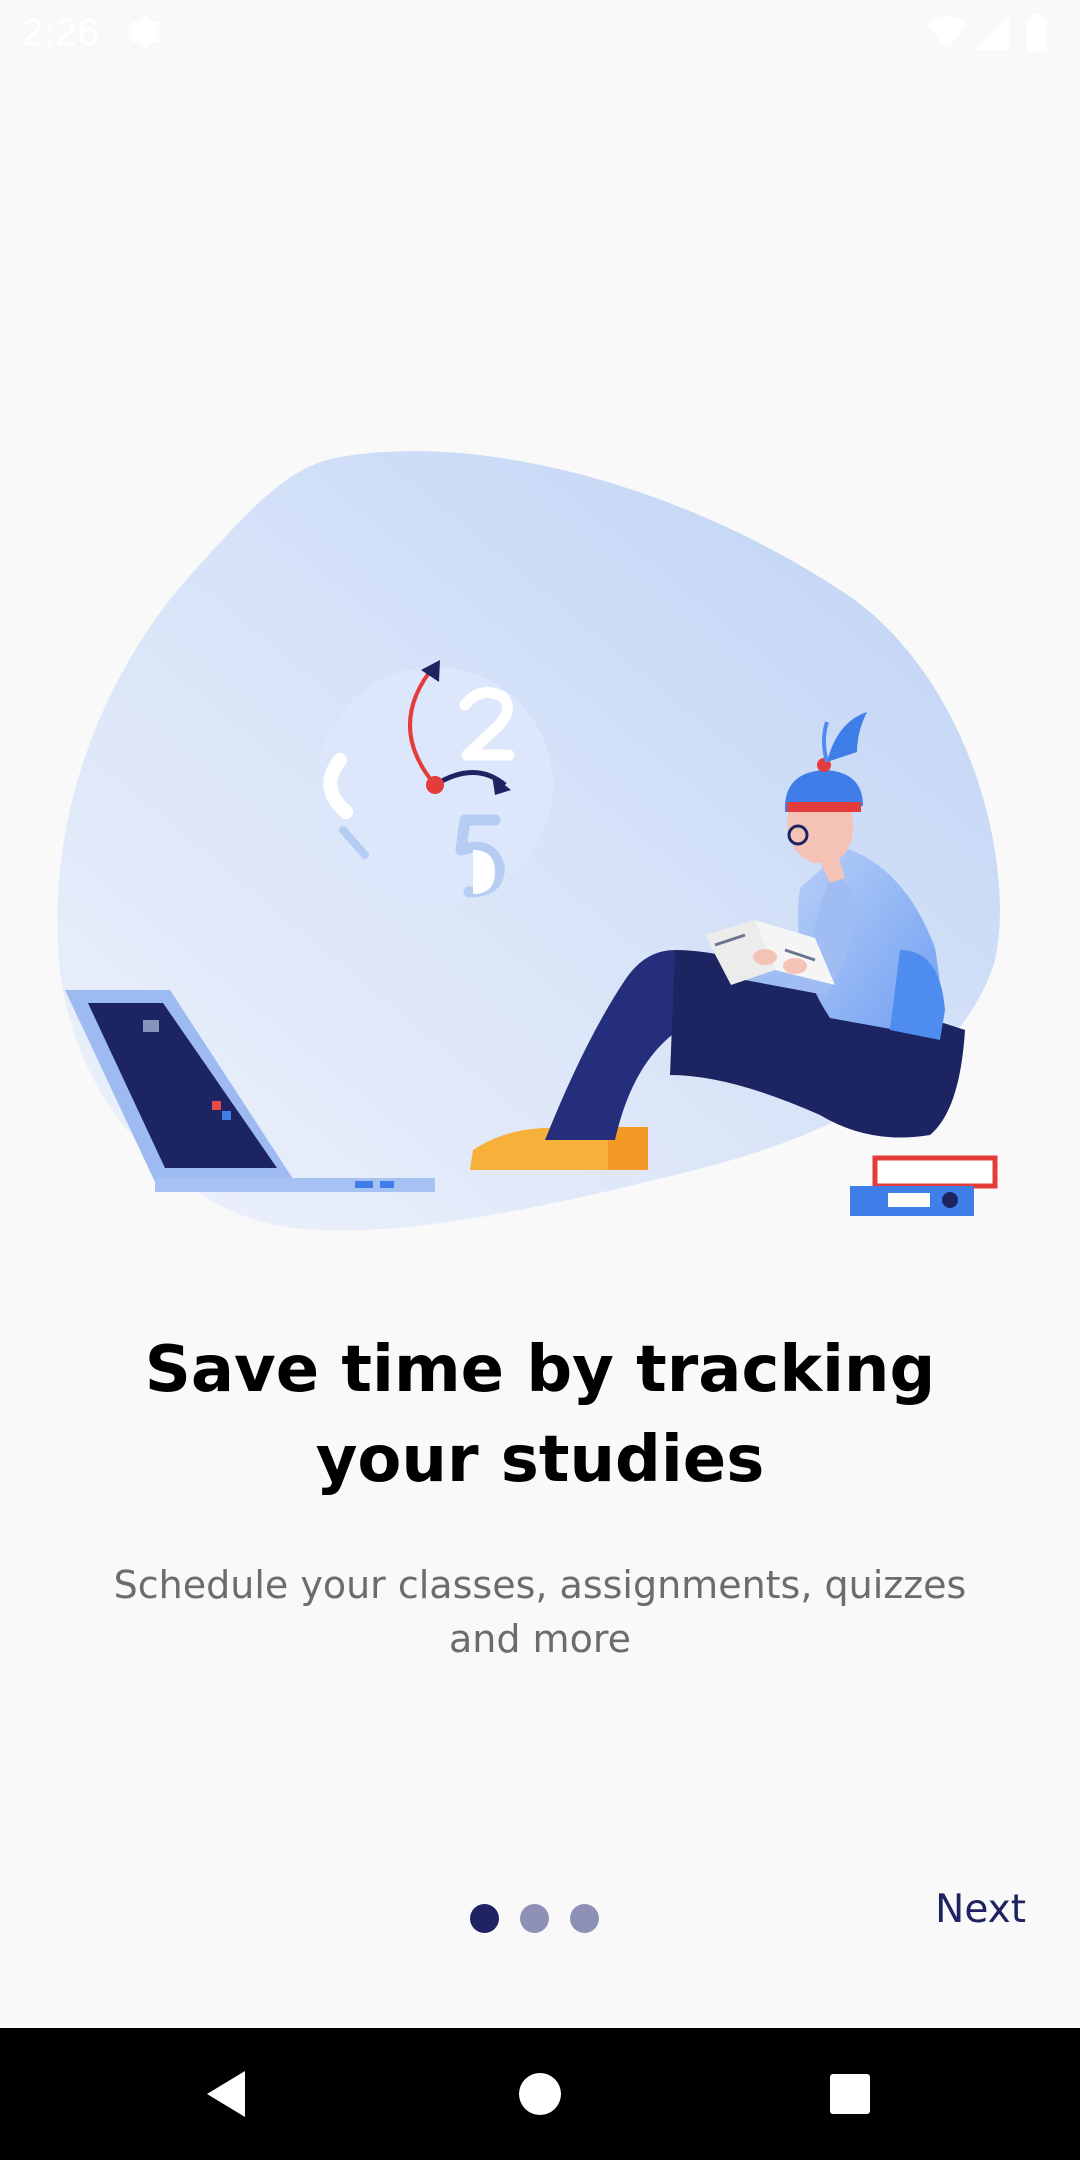 This screenshot has height=2160, width=1080. Describe the element at coordinates (145, 32) in the screenshot. I see `settings-gear-icon` at that location.